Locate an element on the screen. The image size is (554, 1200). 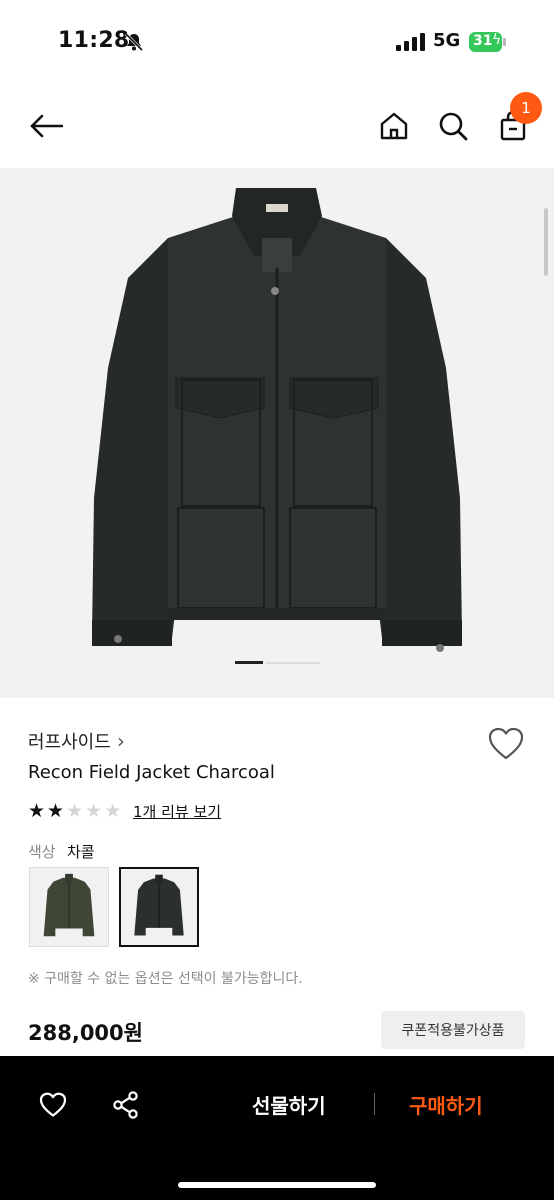
home-indicator is located at coordinates (277, 1185).